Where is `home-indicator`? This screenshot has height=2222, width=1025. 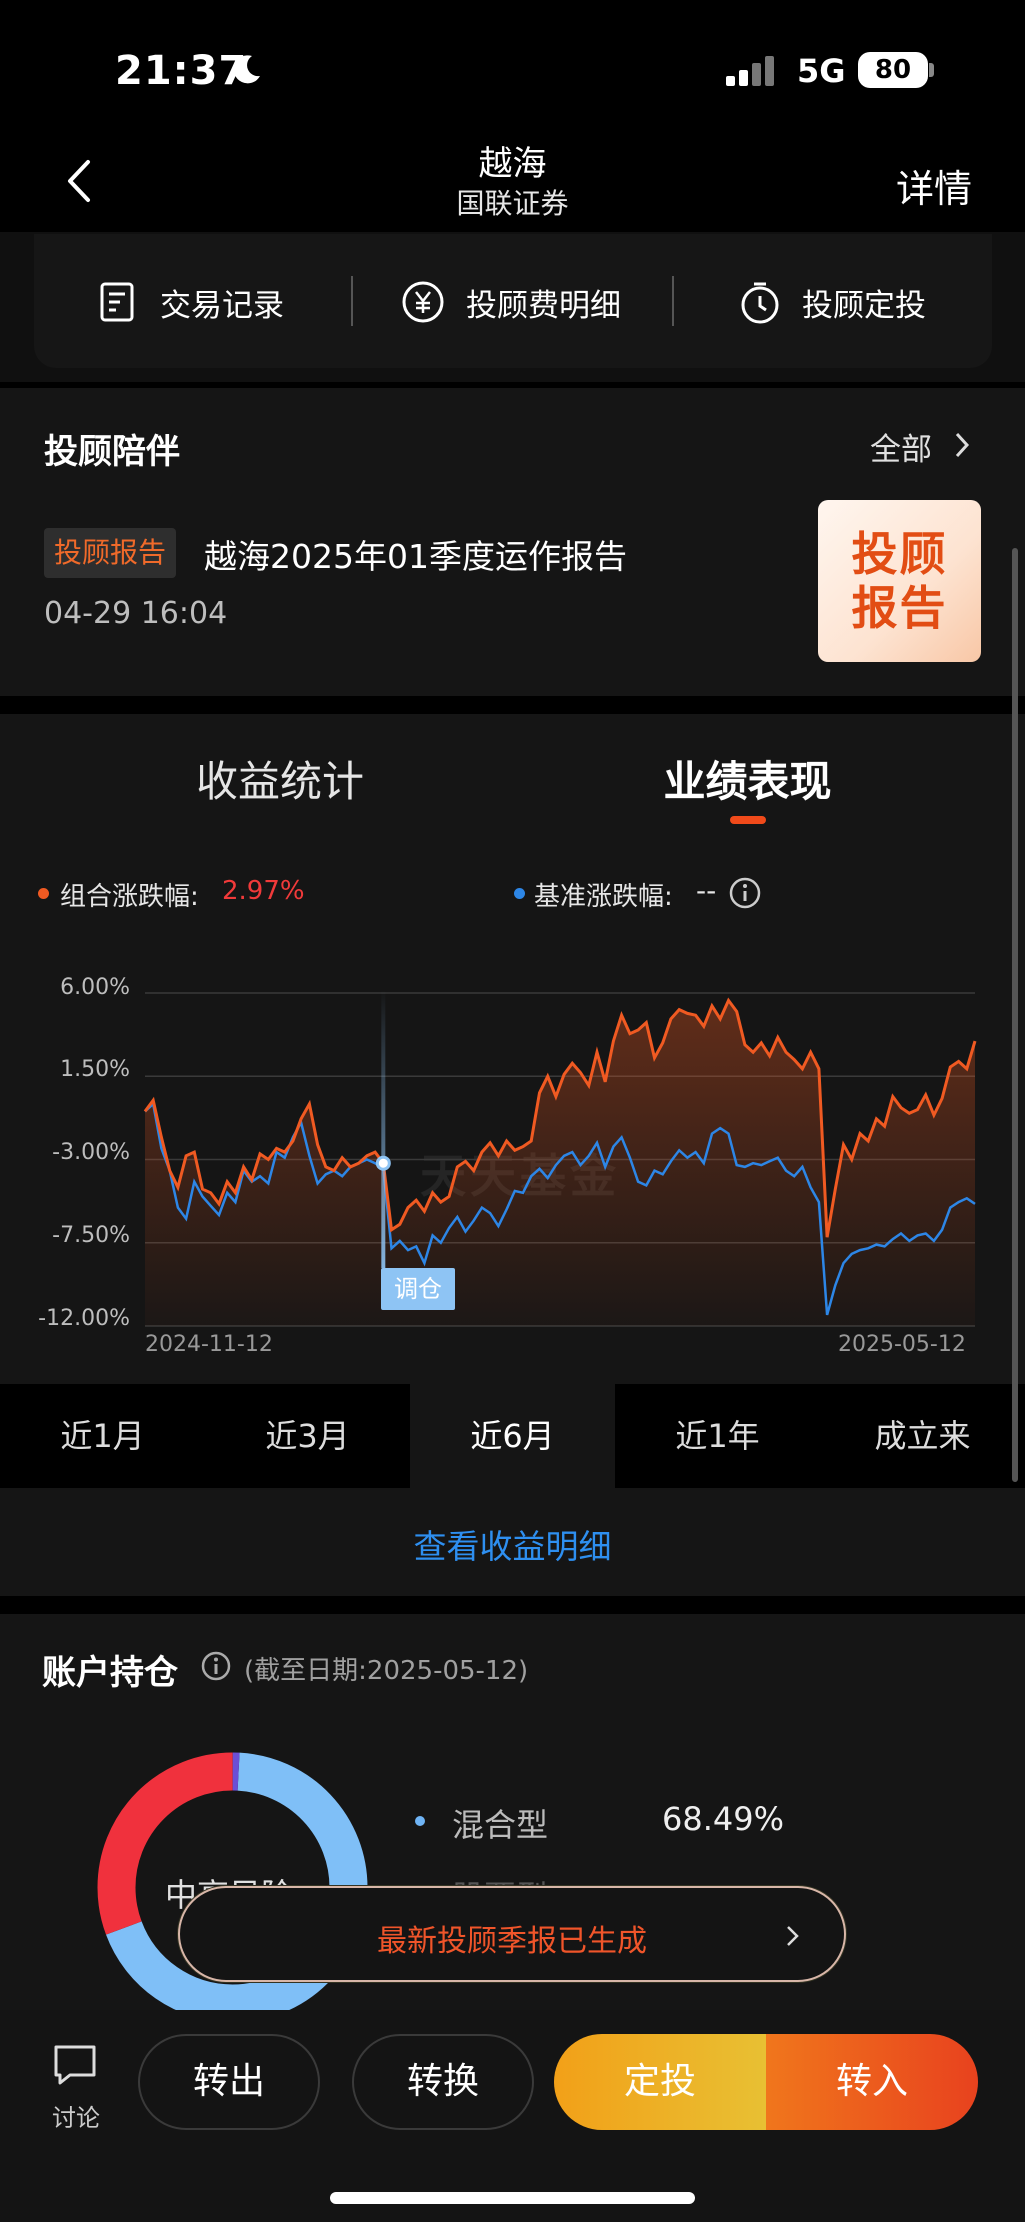 home-indicator is located at coordinates (512, 2198).